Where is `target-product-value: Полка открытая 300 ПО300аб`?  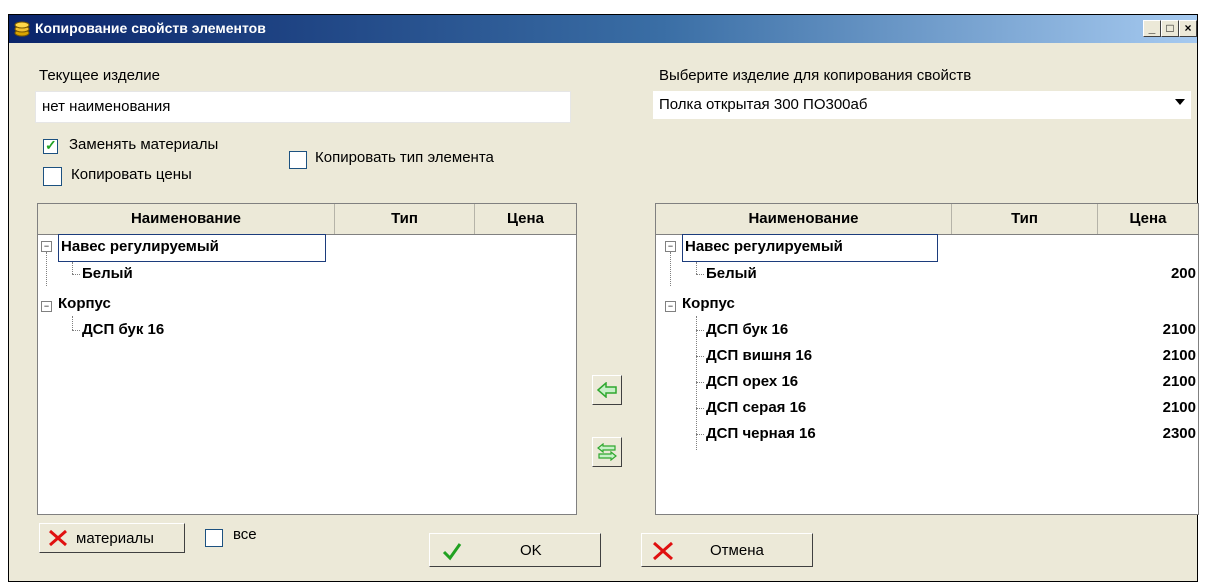
target-product-value: Полка открытая 300 ПО300аб is located at coordinates (763, 104).